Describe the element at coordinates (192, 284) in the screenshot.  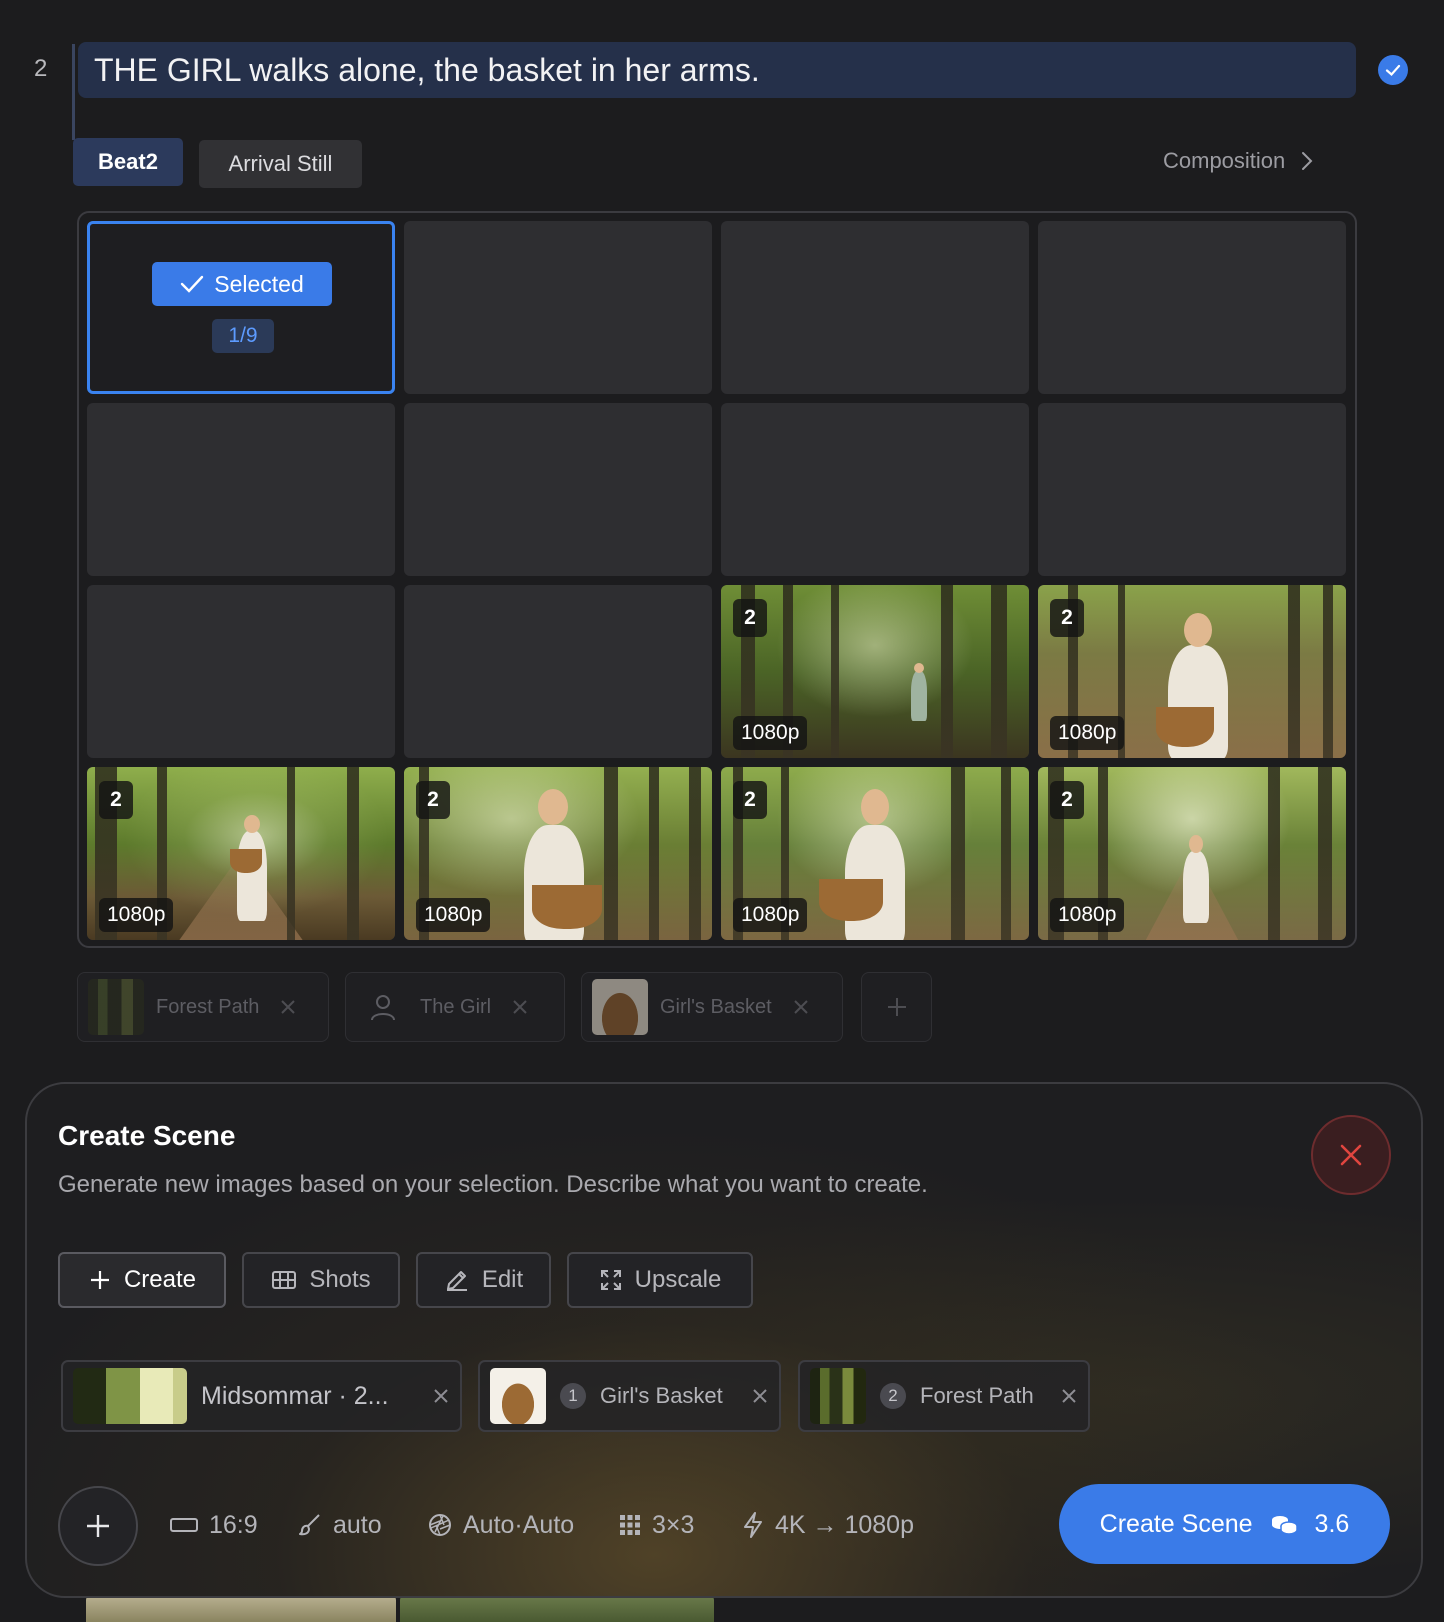
I see `check-icon` at that location.